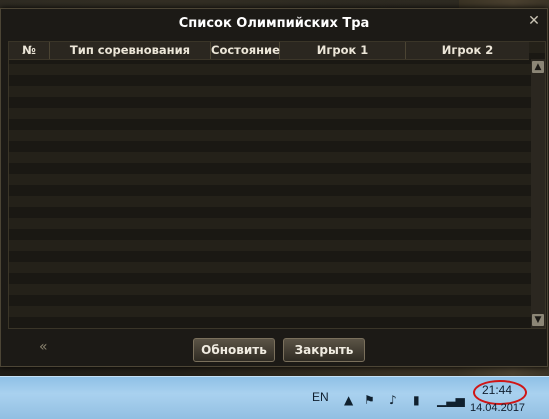  I want to click on close-icon: ✕, so click(534, 21).